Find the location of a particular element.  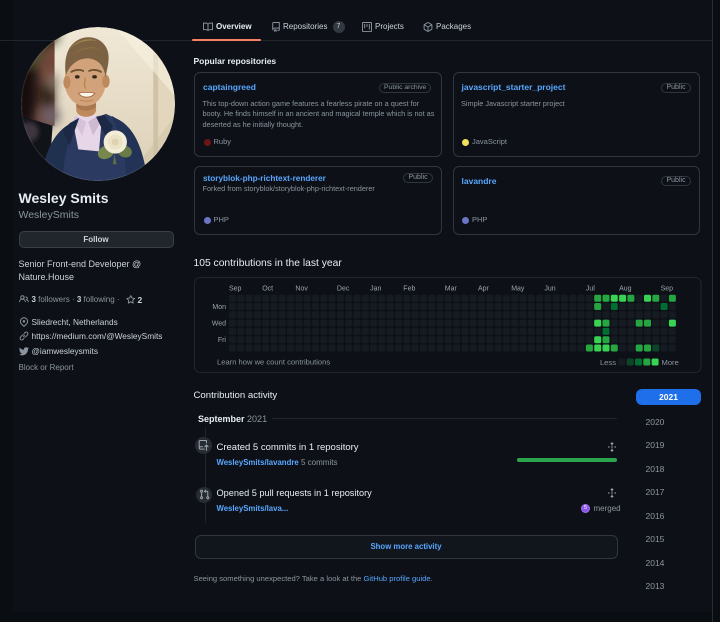

svg-text: Mar is located at coordinates (451, 289).